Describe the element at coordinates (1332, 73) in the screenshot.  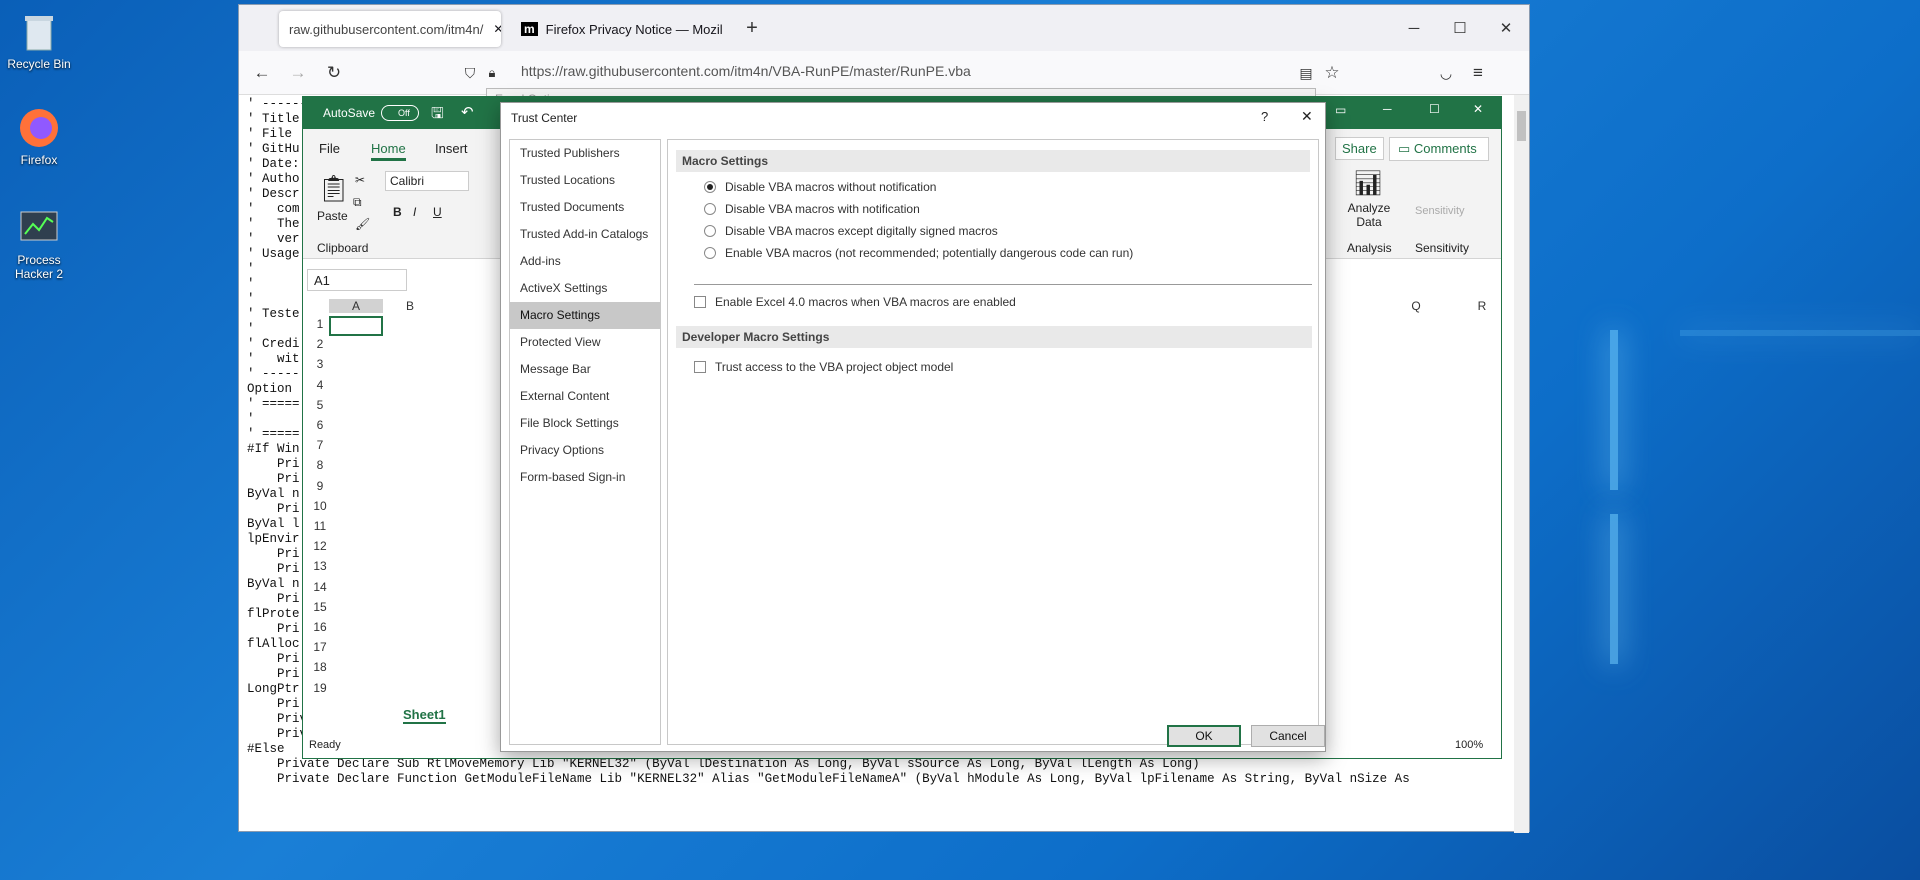
I see `bookmark-star-icon: ☆` at that location.